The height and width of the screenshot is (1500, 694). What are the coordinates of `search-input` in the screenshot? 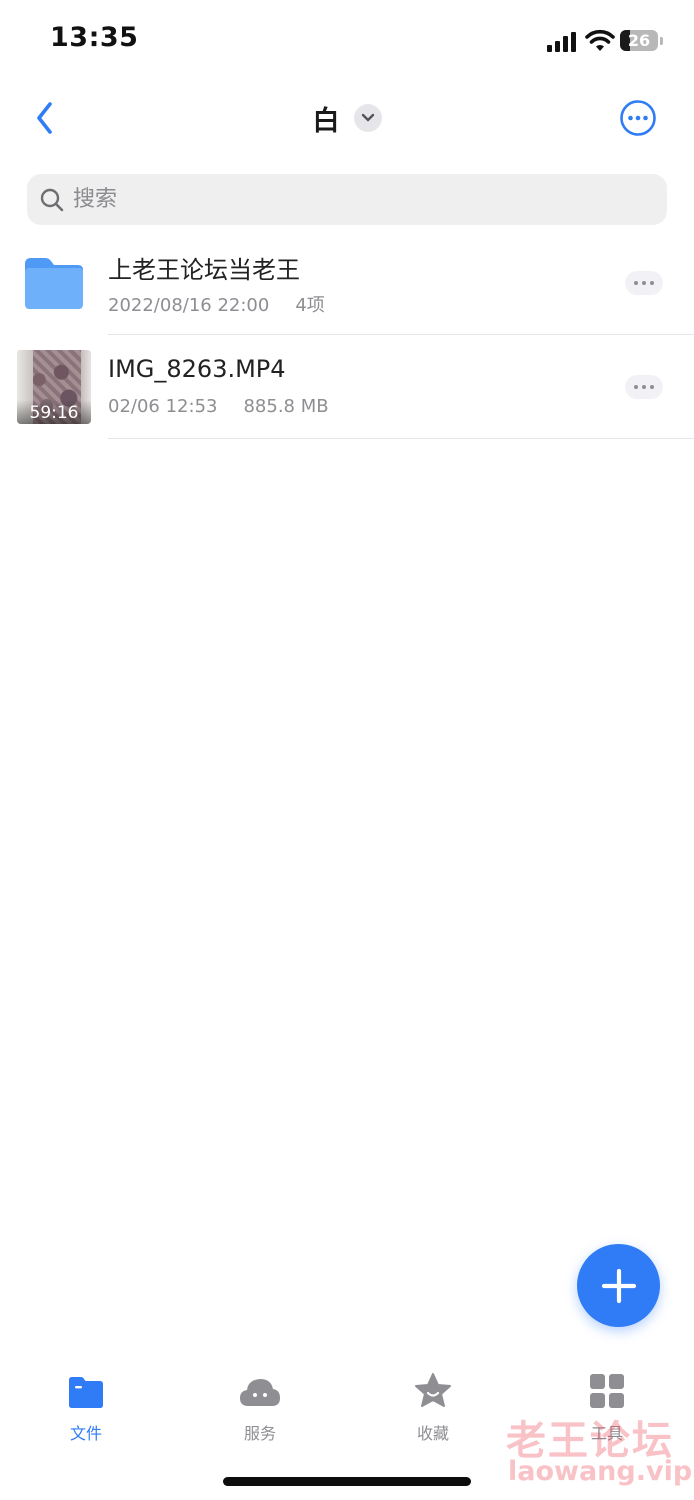 It's located at (353, 199).